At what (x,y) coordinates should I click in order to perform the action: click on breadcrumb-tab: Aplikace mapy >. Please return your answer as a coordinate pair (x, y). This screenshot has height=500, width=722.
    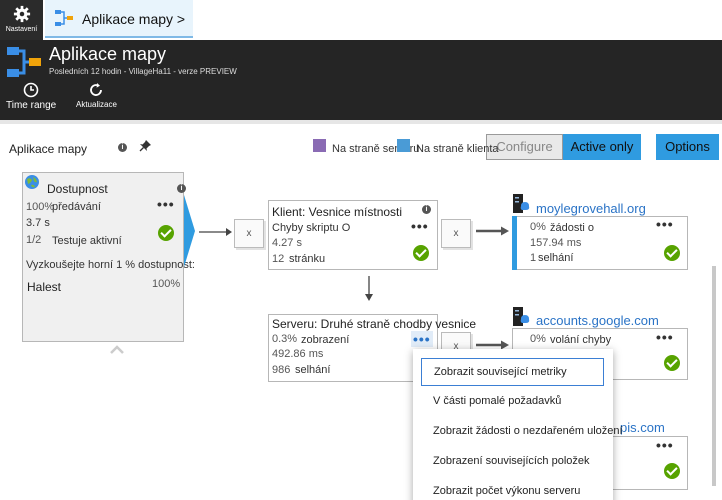
    Looking at the image, I should click on (119, 19).